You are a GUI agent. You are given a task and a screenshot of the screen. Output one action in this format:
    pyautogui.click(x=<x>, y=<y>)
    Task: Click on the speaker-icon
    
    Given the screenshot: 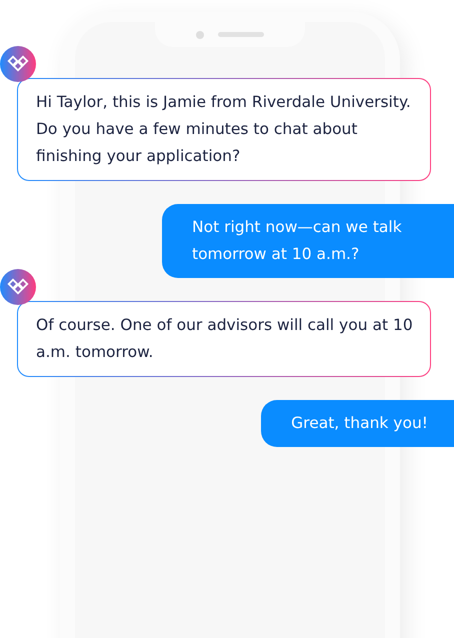 What is the action you would take?
    pyautogui.click(x=241, y=34)
    